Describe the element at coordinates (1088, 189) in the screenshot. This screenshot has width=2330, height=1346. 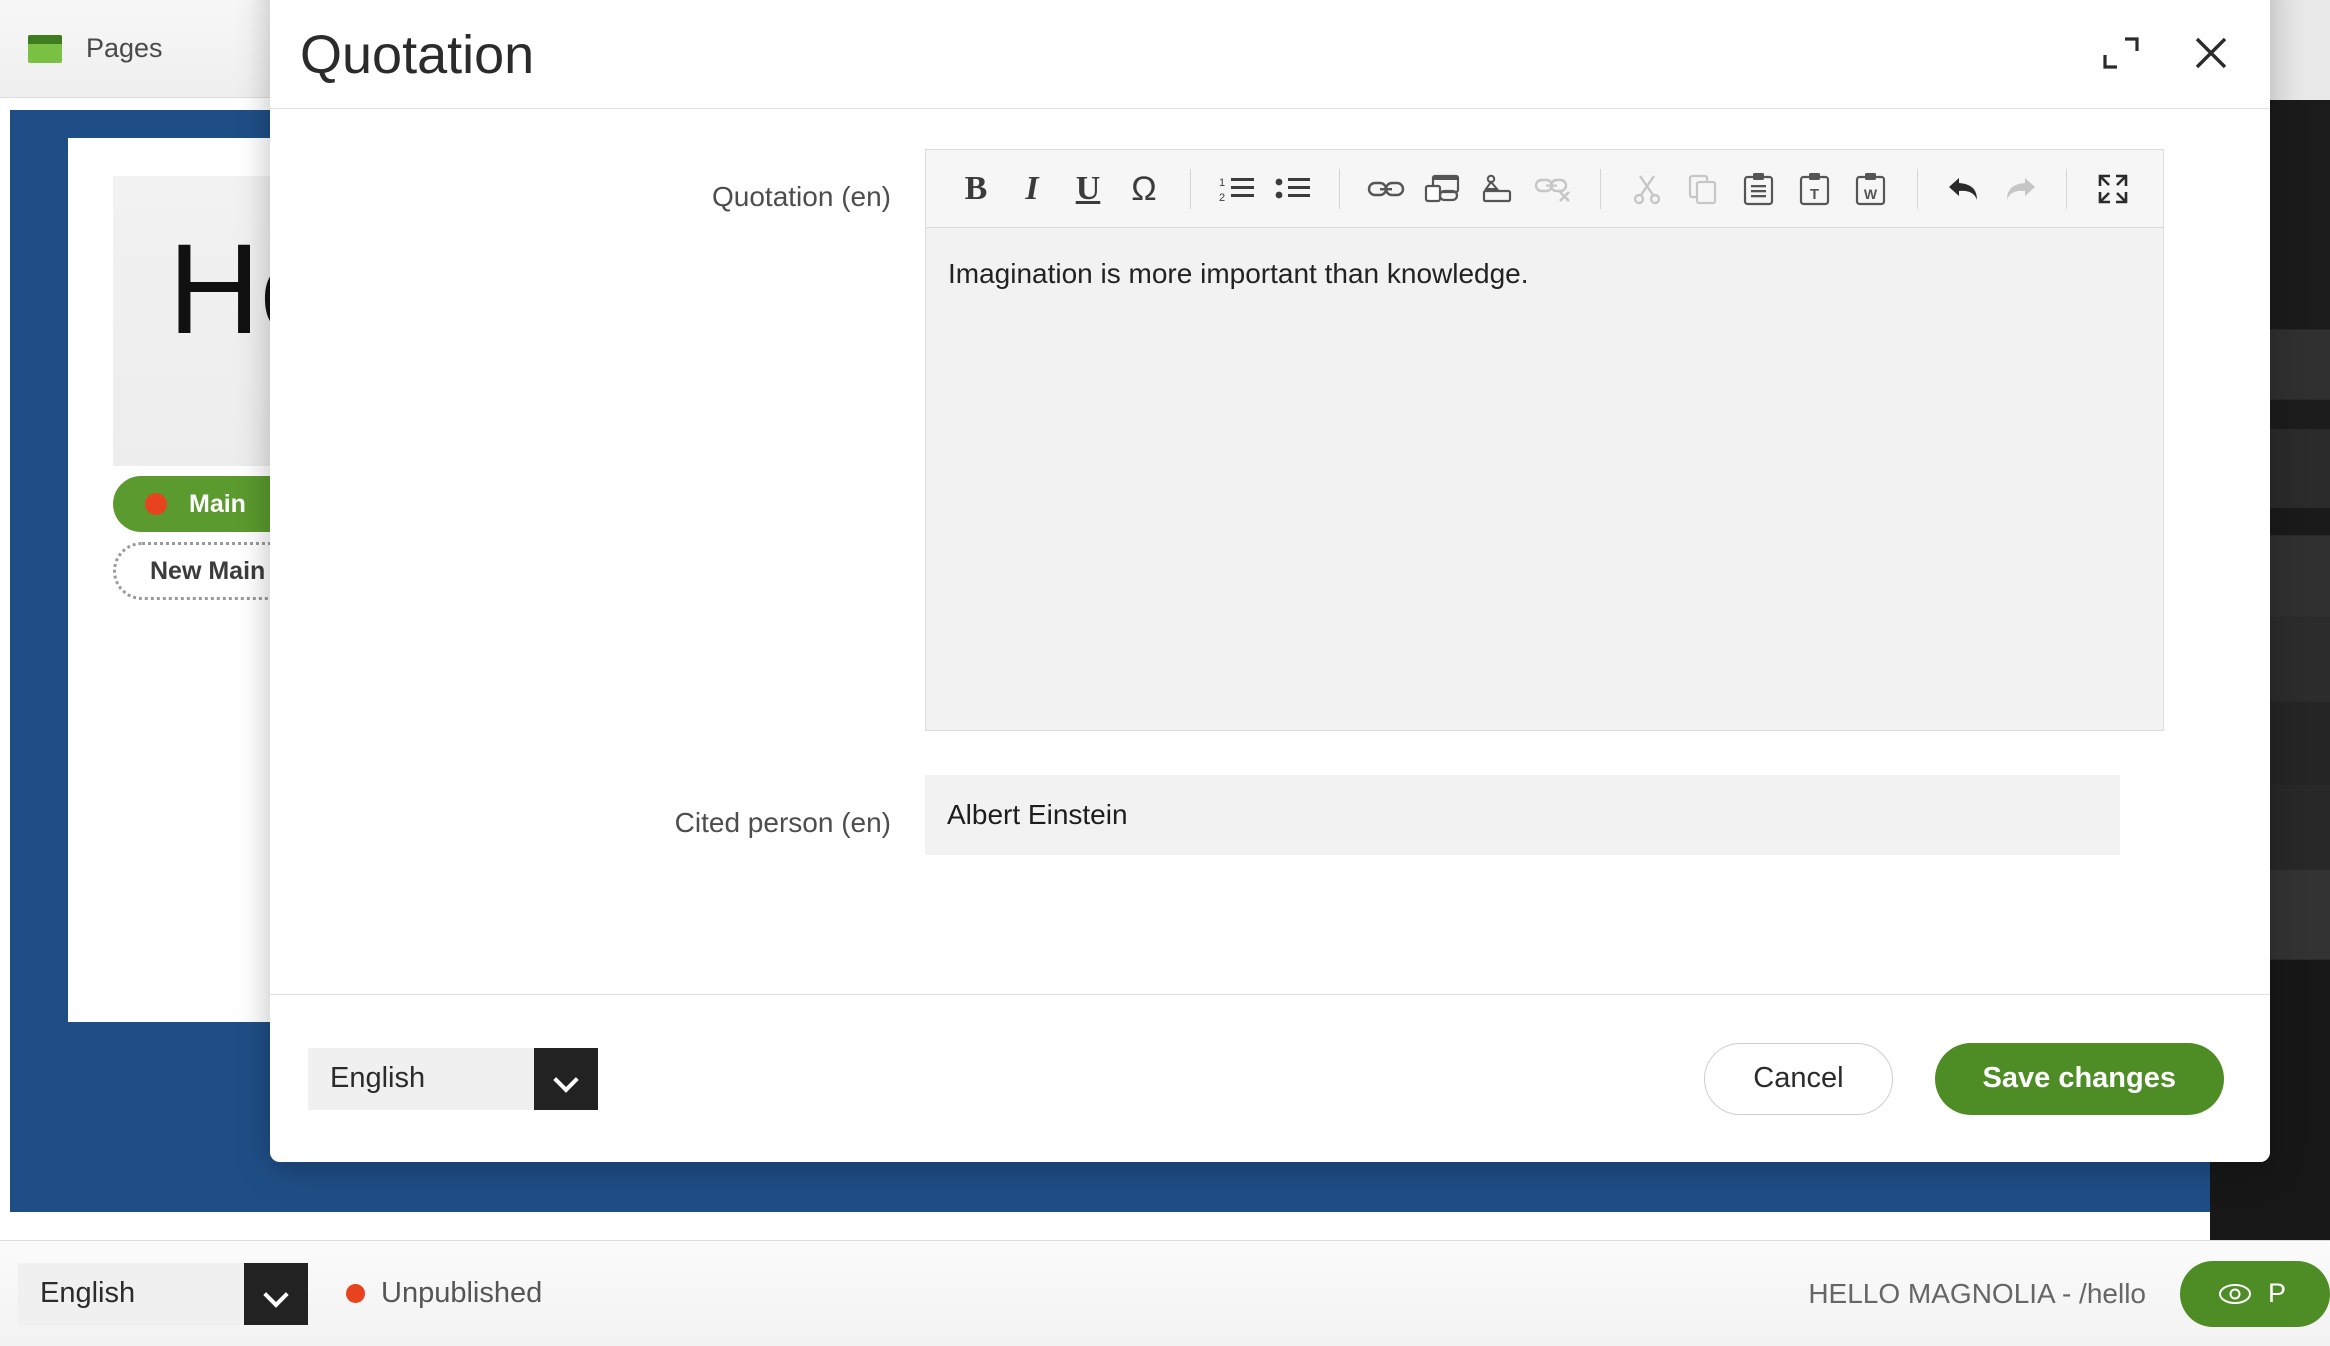
I see `underline-icon: U` at that location.